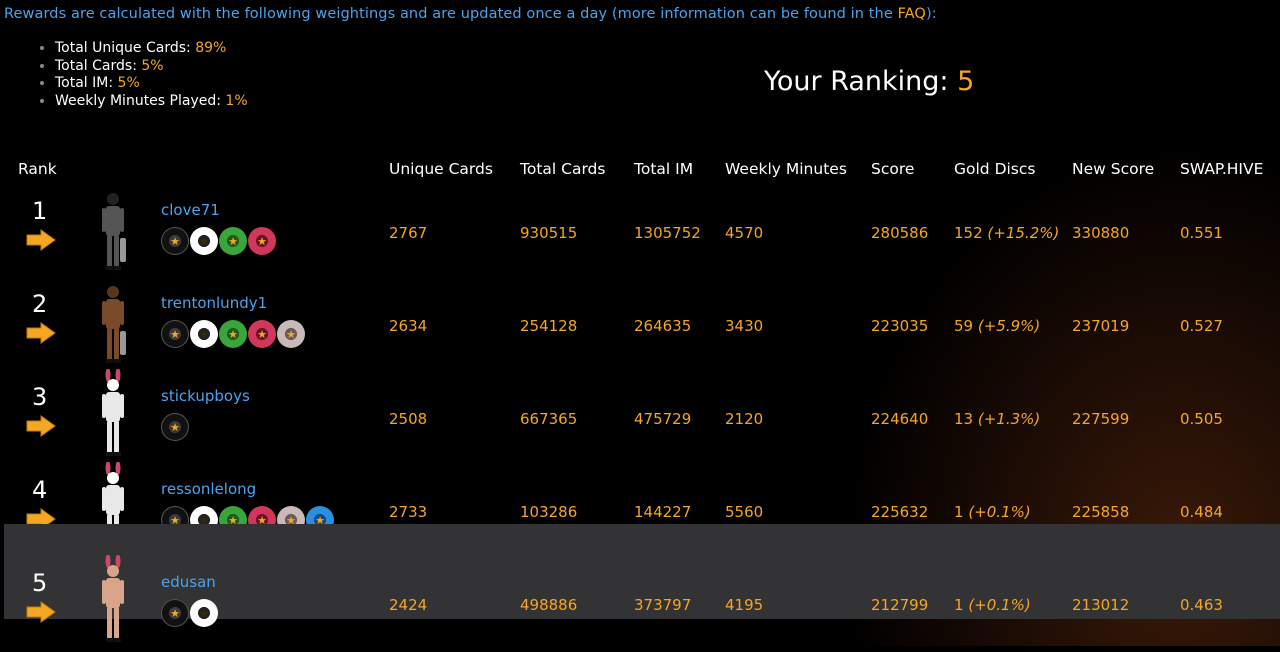 This screenshot has width=1280, height=652. I want to click on column-header-total-im: Total IM, so click(664, 169).